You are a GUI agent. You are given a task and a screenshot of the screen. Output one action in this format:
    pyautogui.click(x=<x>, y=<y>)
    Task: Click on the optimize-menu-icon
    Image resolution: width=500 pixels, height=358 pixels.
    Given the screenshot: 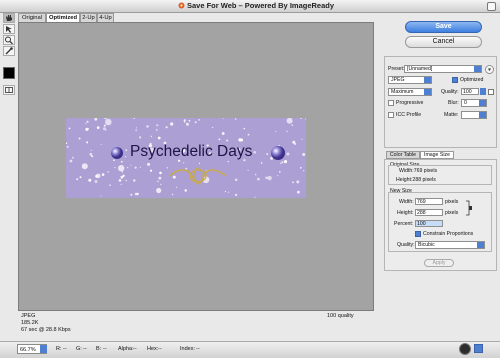 What is the action you would take?
    pyautogui.click(x=489, y=69)
    